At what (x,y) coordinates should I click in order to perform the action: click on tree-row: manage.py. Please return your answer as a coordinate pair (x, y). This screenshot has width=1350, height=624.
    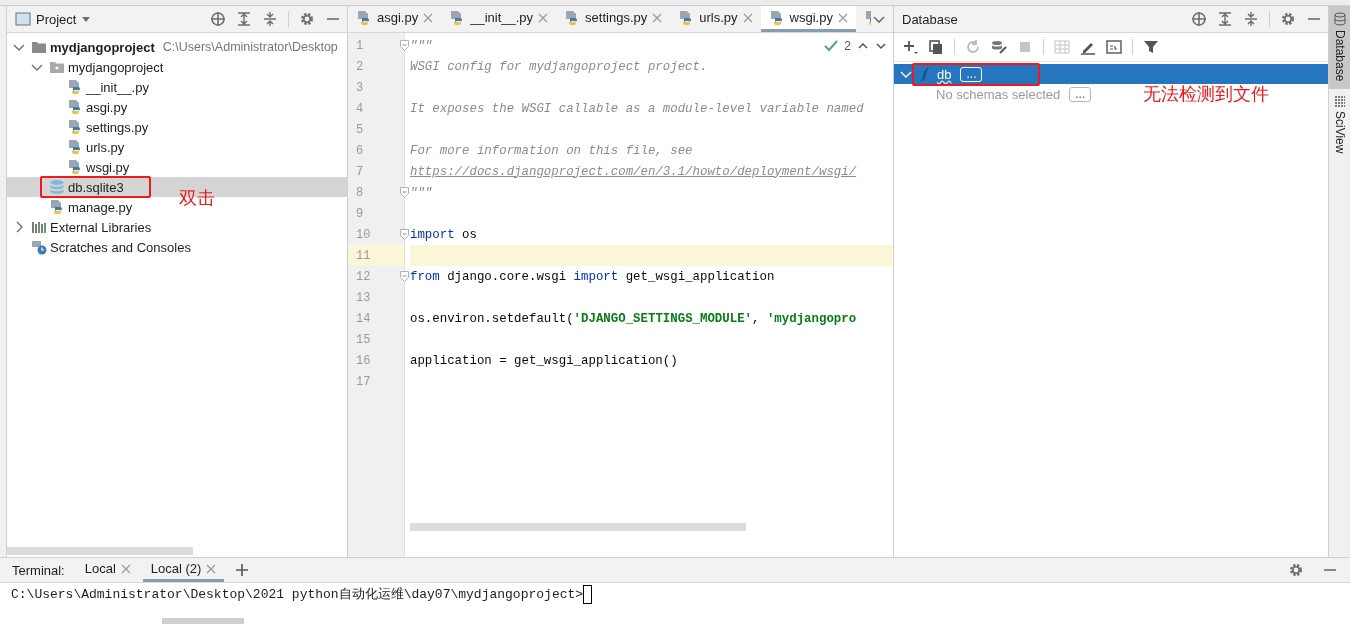
    Looking at the image, I should click on (71, 207).